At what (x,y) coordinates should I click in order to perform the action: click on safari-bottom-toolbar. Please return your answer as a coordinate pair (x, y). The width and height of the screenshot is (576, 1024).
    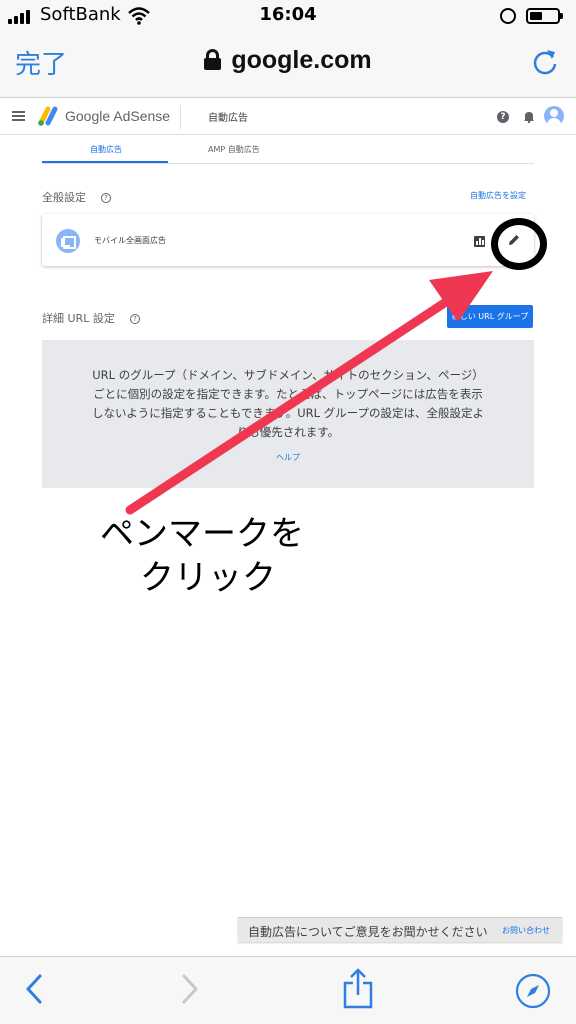
    Looking at the image, I should click on (288, 990).